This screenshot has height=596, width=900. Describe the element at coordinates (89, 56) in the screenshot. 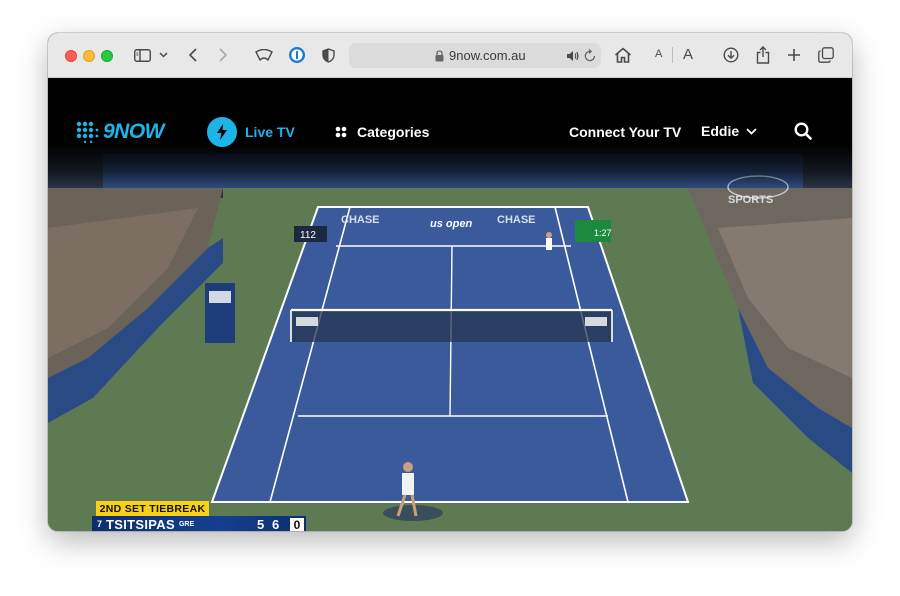

I see `minimize-window-button` at that location.